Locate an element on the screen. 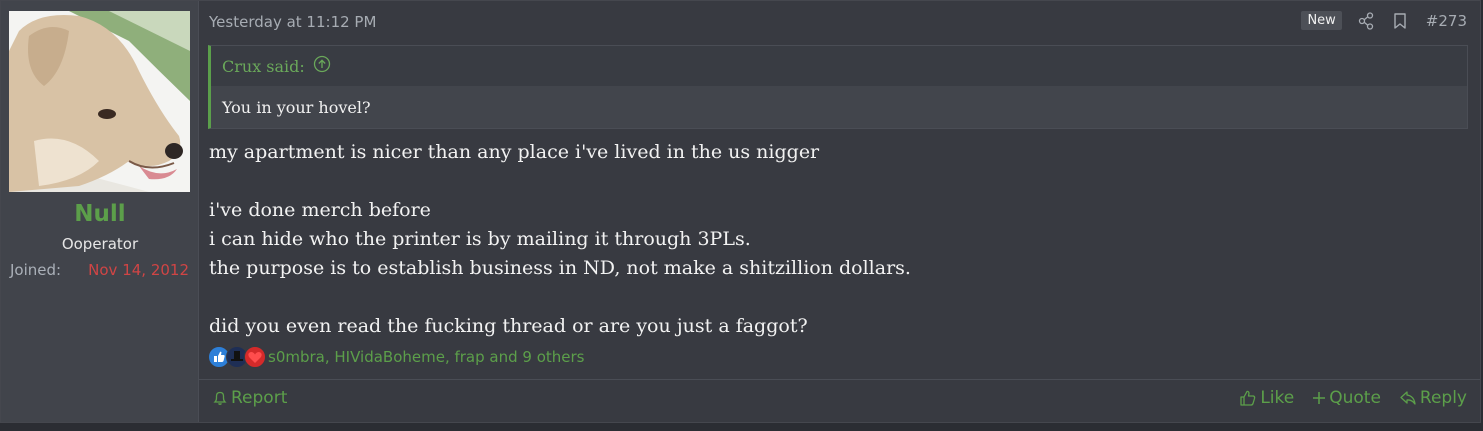 This screenshot has height=431, width=1483. quote-text: You in your hovel? is located at coordinates (839, 107).